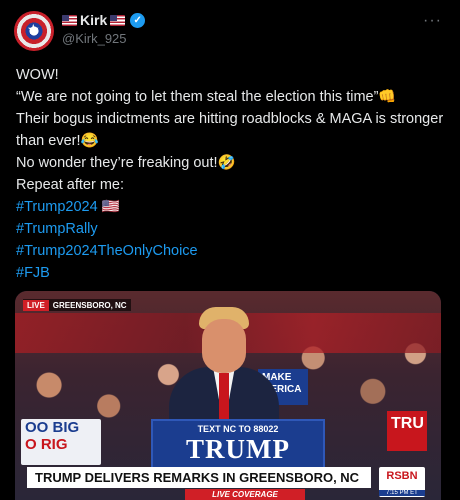  Describe the element at coordinates (46, 444) in the screenshot. I see `sign-text: O RIG` at that location.